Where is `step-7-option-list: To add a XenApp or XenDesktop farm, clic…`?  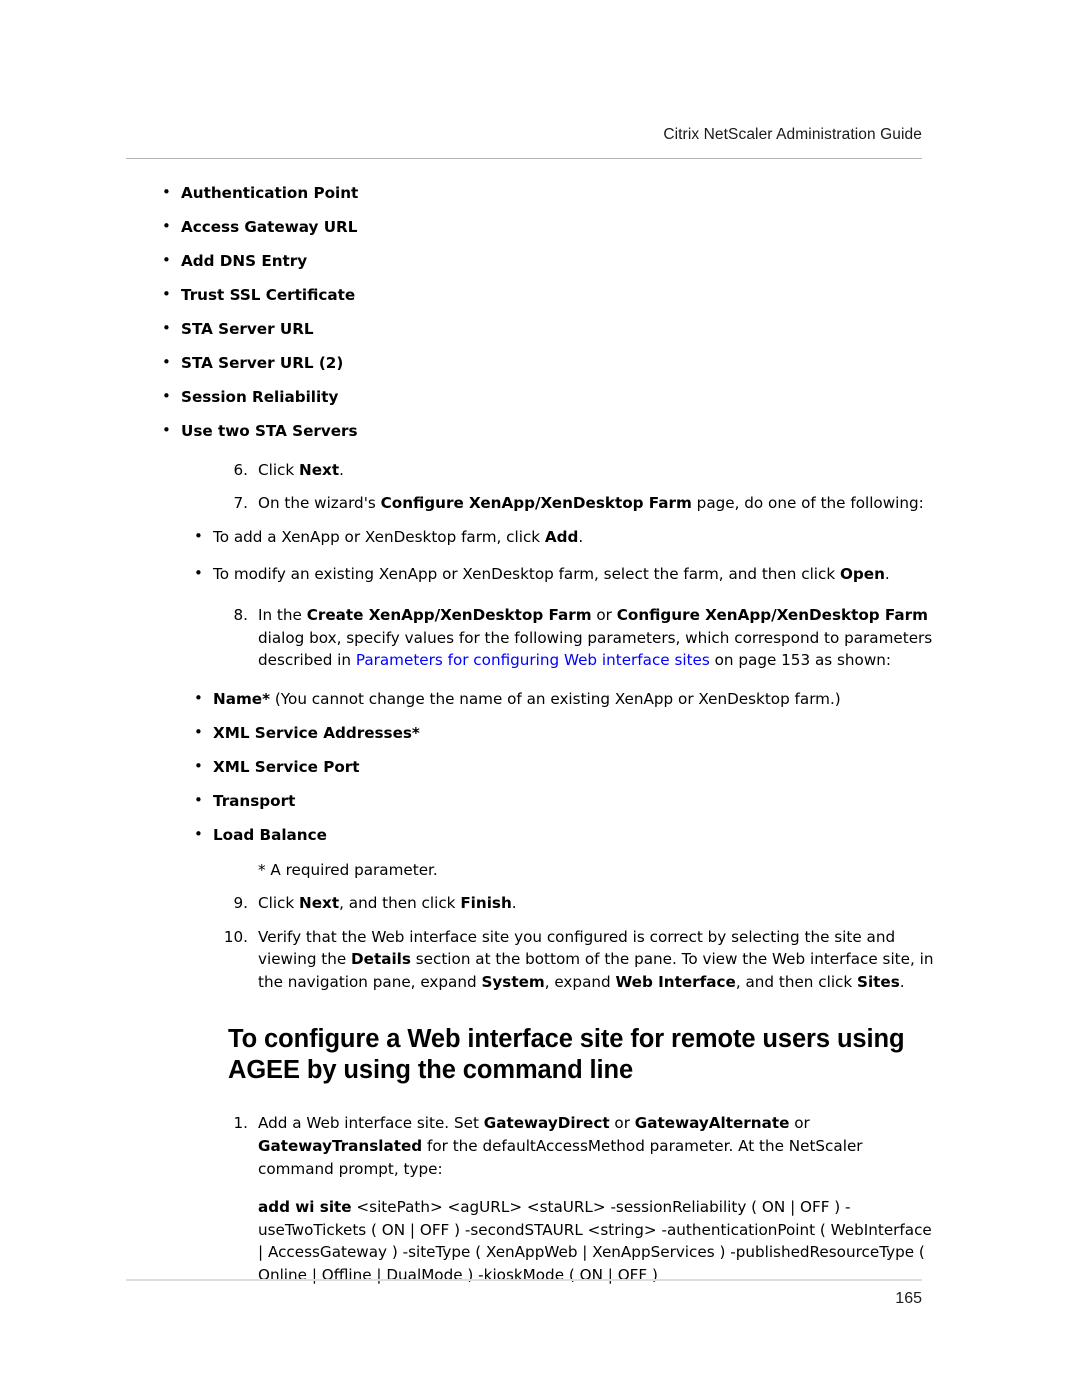
step-7-option-list: To add a XenApp or XenDesktop farm, clic… is located at coordinates (531, 555).